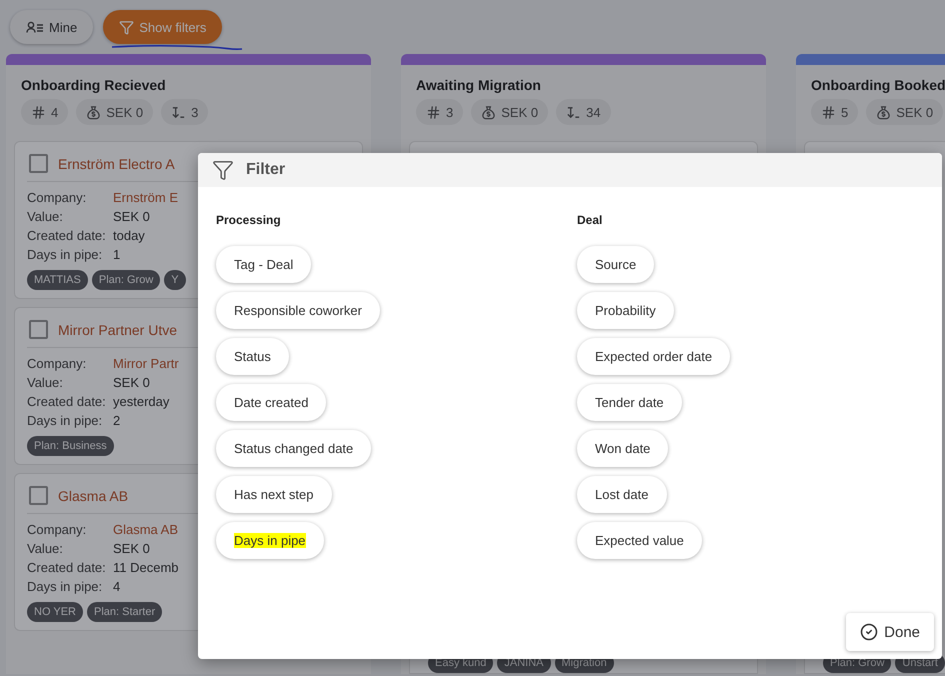 This screenshot has height=676, width=945. I want to click on filter-option: Status, so click(252, 356).